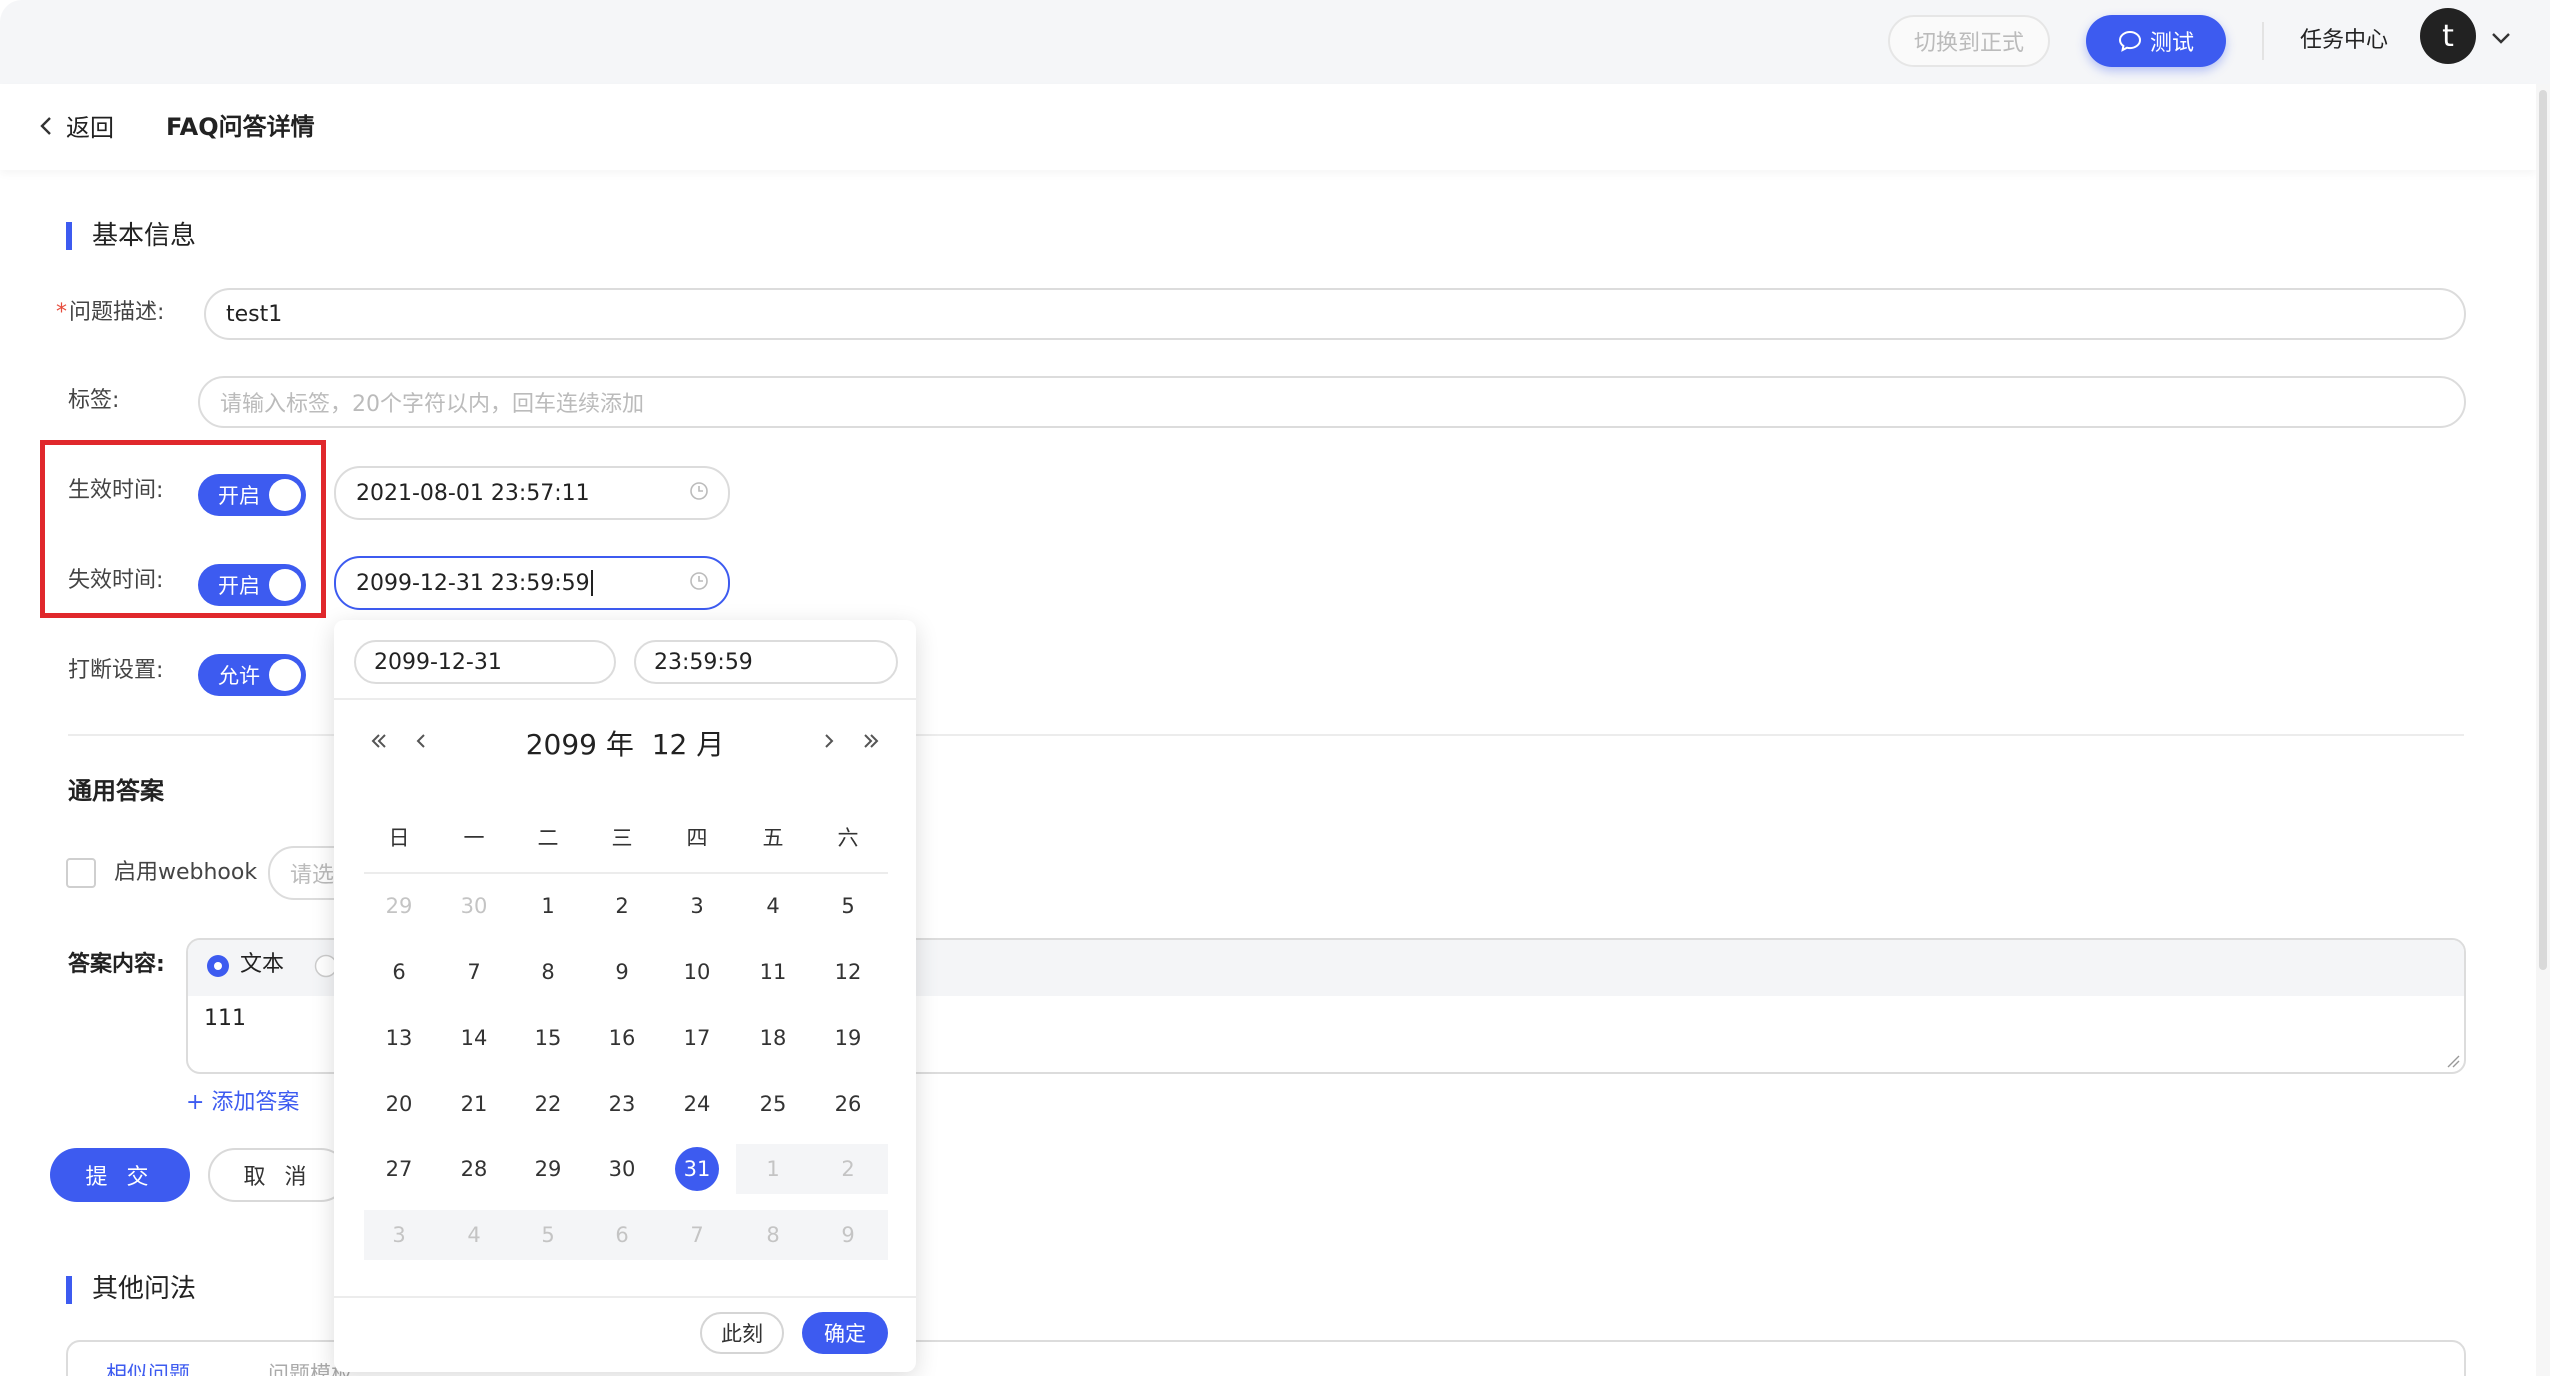 Image resolution: width=2550 pixels, height=1376 pixels. Describe the element at coordinates (697, 972) in the screenshot. I see `calendar-day: 10` at that location.